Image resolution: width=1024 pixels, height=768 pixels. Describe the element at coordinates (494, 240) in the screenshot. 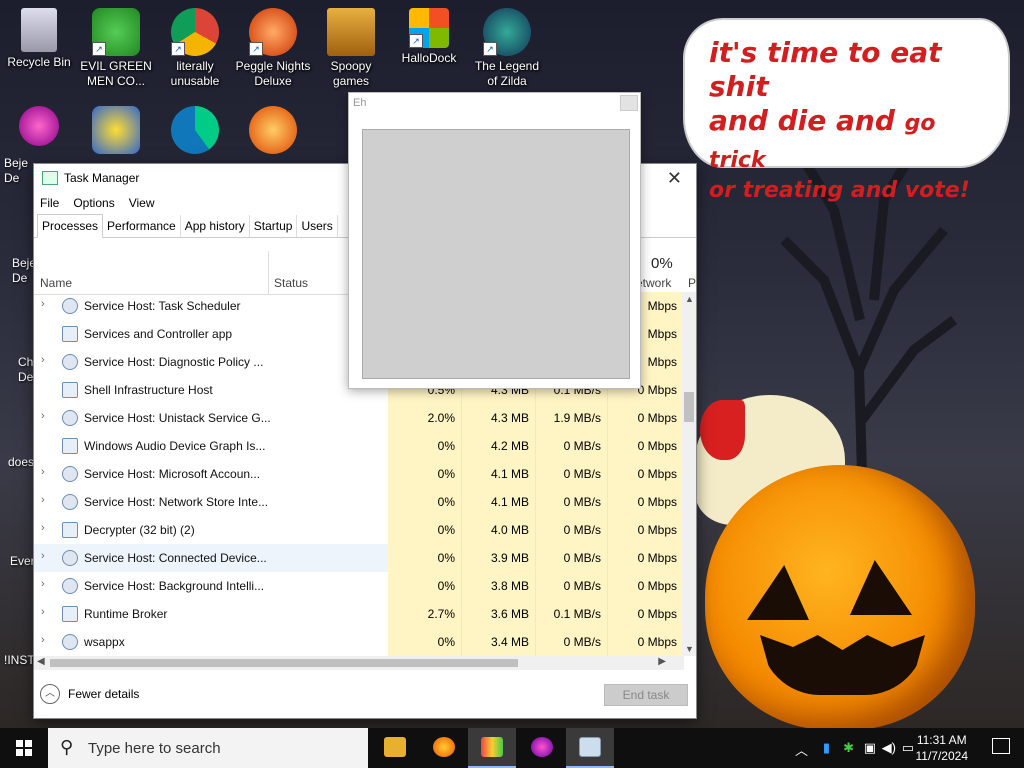

I see `eh-popup-window: Eh` at that location.